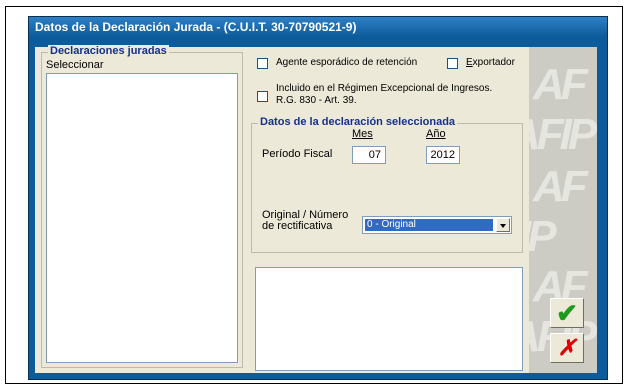  I want to click on observaciones-textarea, so click(389, 319).